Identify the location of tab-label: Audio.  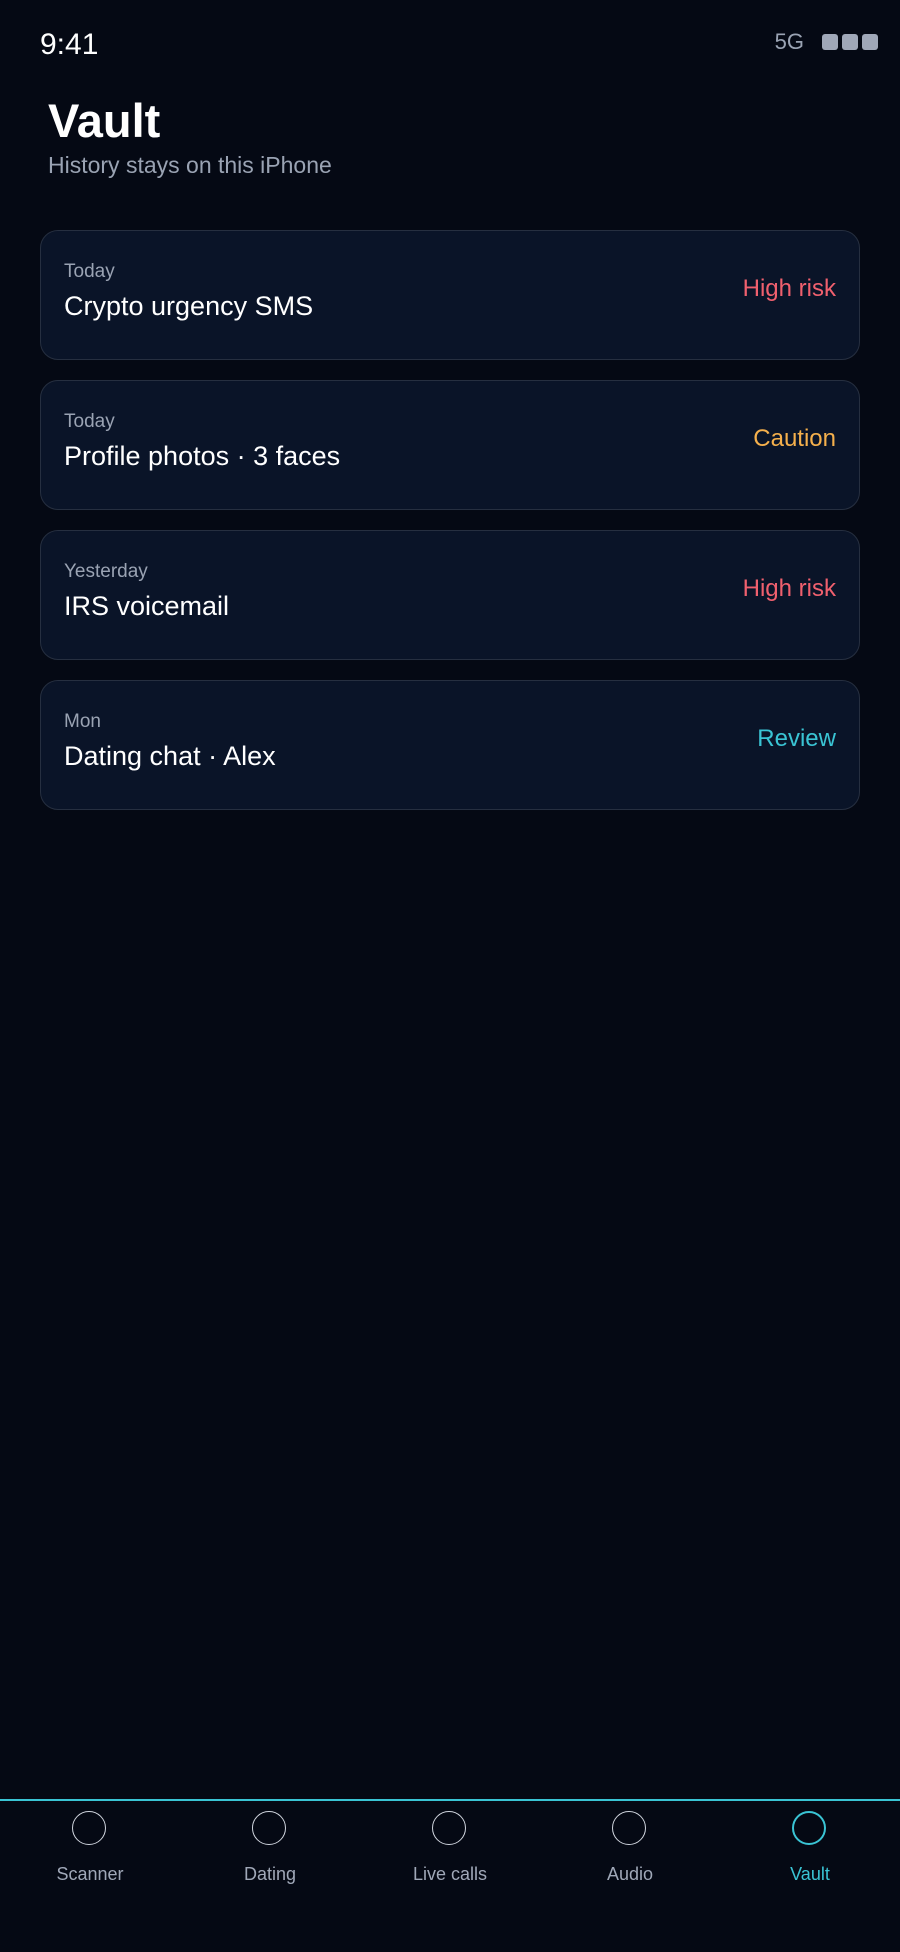
(630, 1874).